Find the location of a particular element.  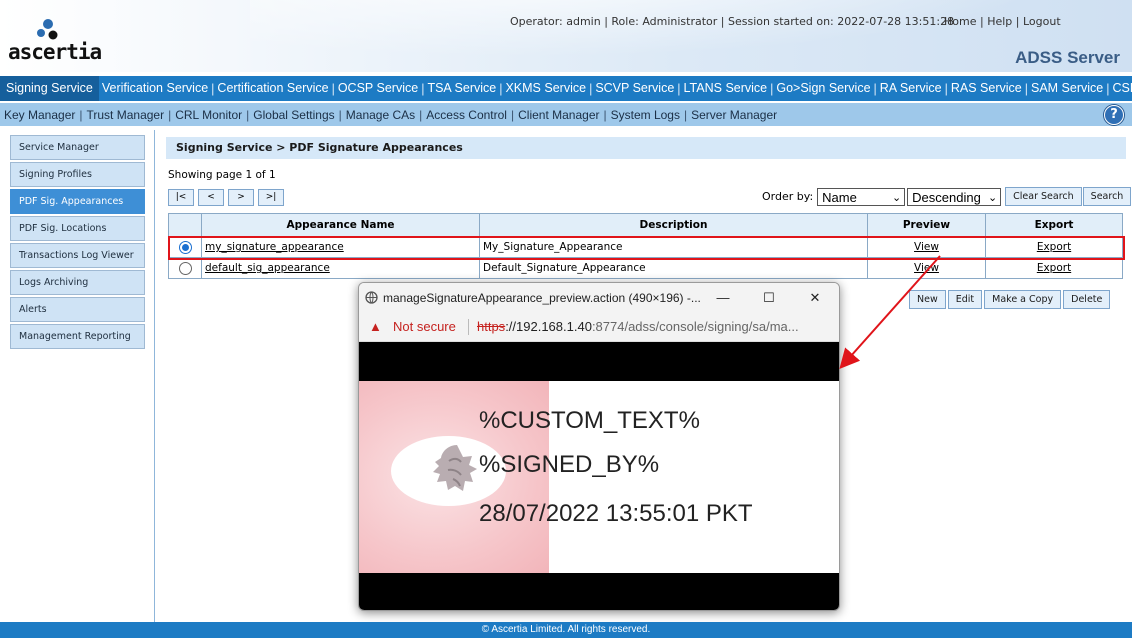

order-field-value: Name is located at coordinates (839, 197).